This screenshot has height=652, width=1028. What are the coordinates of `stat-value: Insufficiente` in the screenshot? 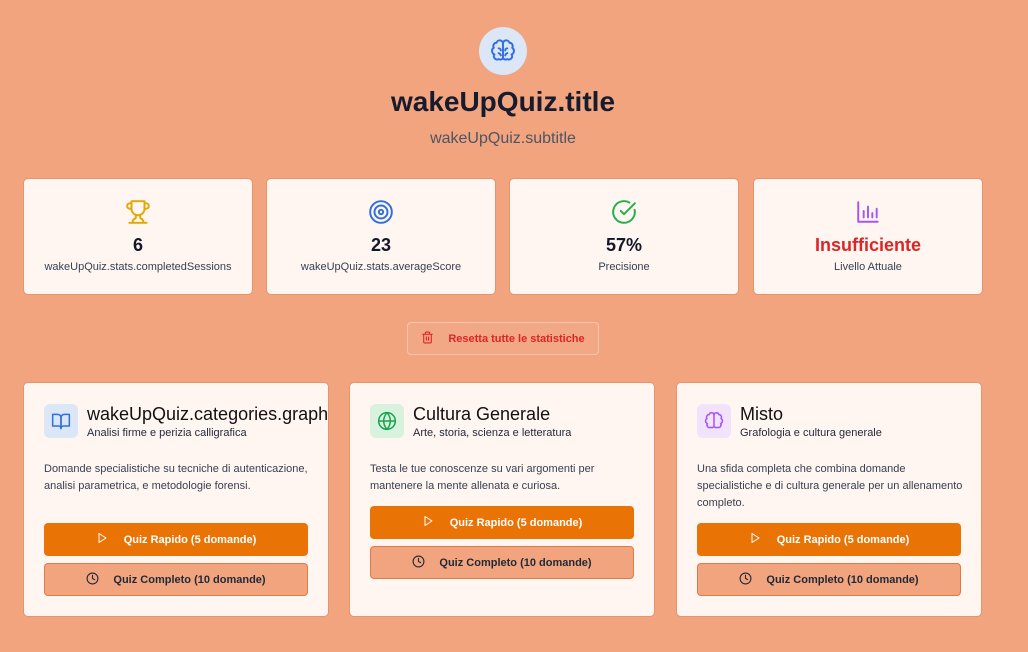 It's located at (867, 245).